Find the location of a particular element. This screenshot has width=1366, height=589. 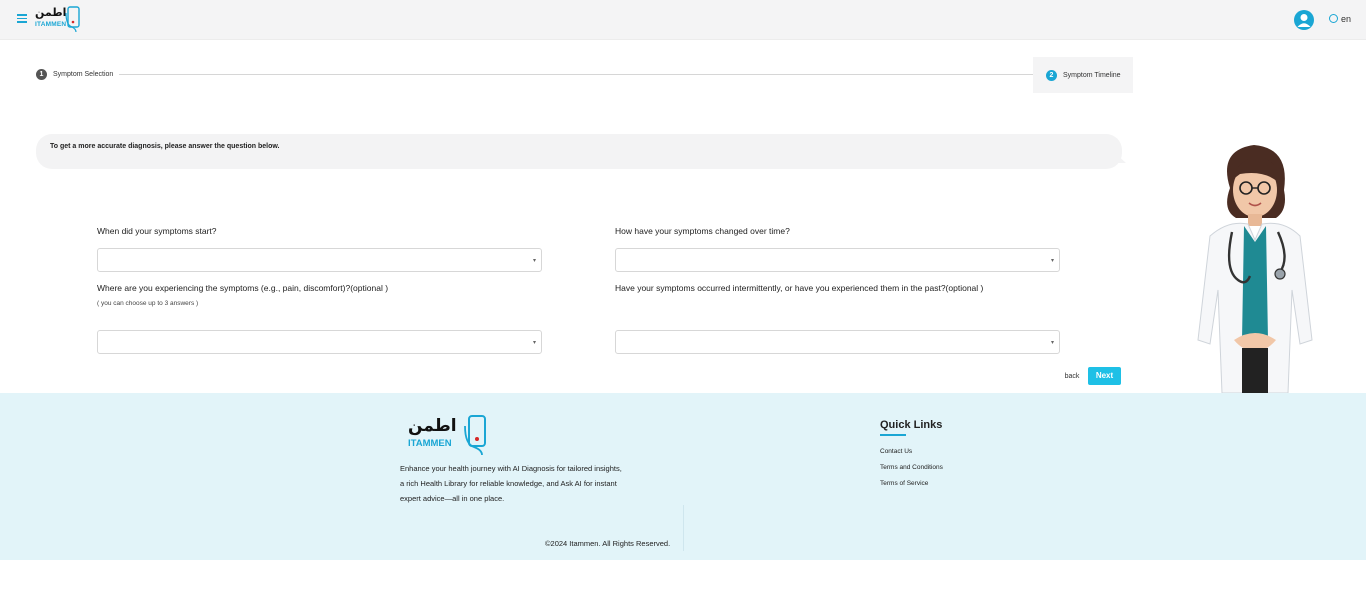

stepper: 1 Symptom Selection 2 Symptom Timeline is located at coordinates (584, 75).